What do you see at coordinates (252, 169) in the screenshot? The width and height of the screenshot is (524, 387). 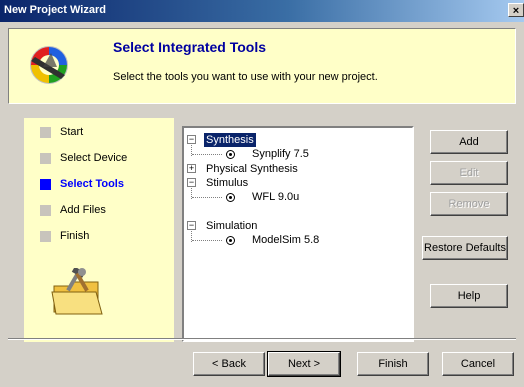 I see `tree-item-label: Physical Synthesis` at bounding box center [252, 169].